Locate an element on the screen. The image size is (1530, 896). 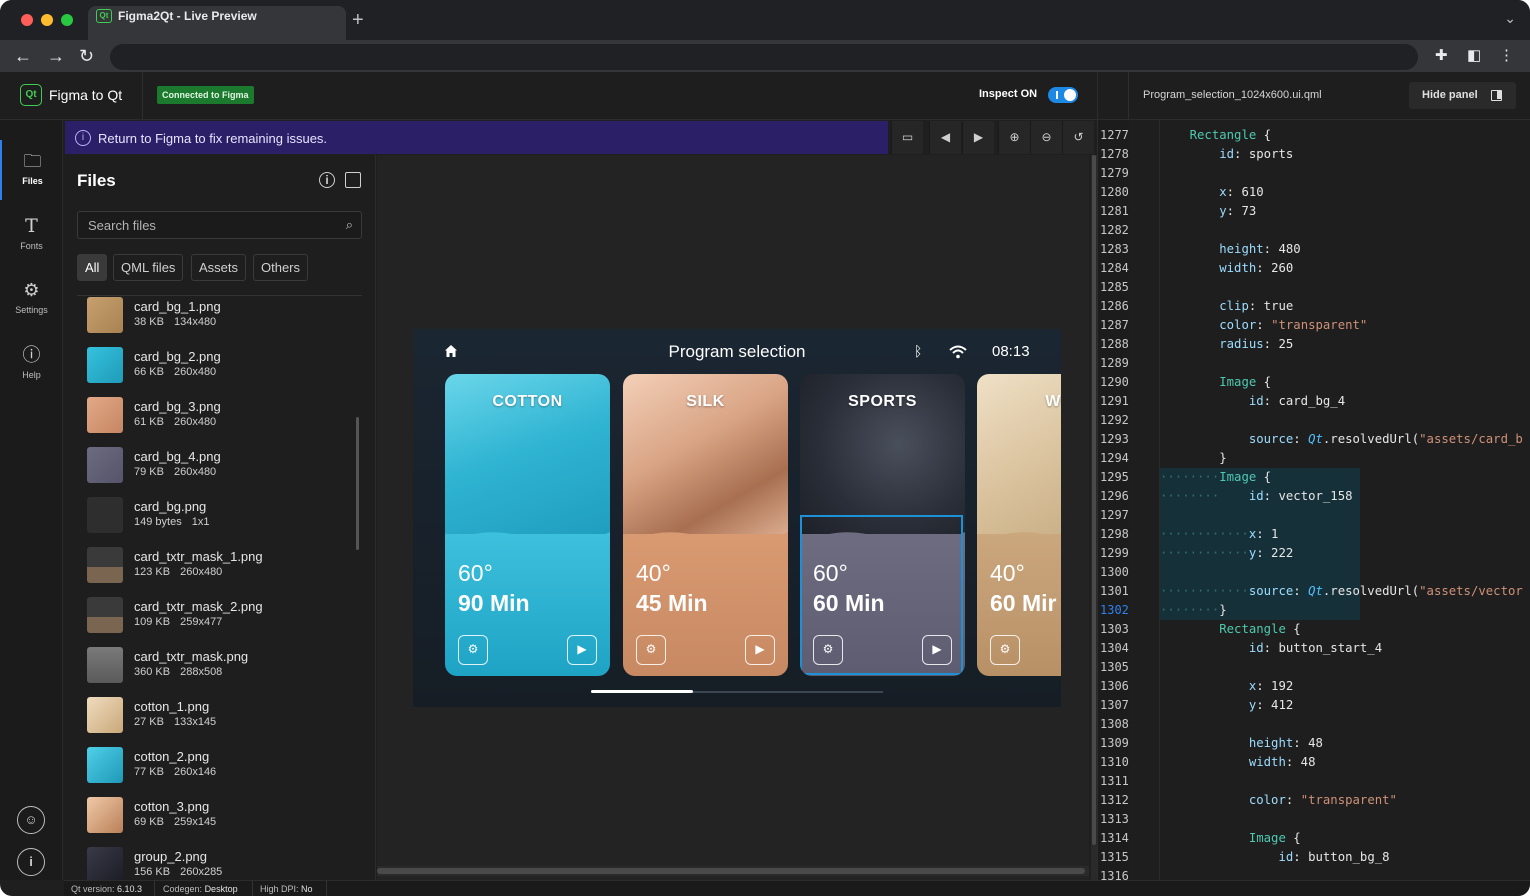
reset-icon: ↺ is located at coordinates (1078, 137).